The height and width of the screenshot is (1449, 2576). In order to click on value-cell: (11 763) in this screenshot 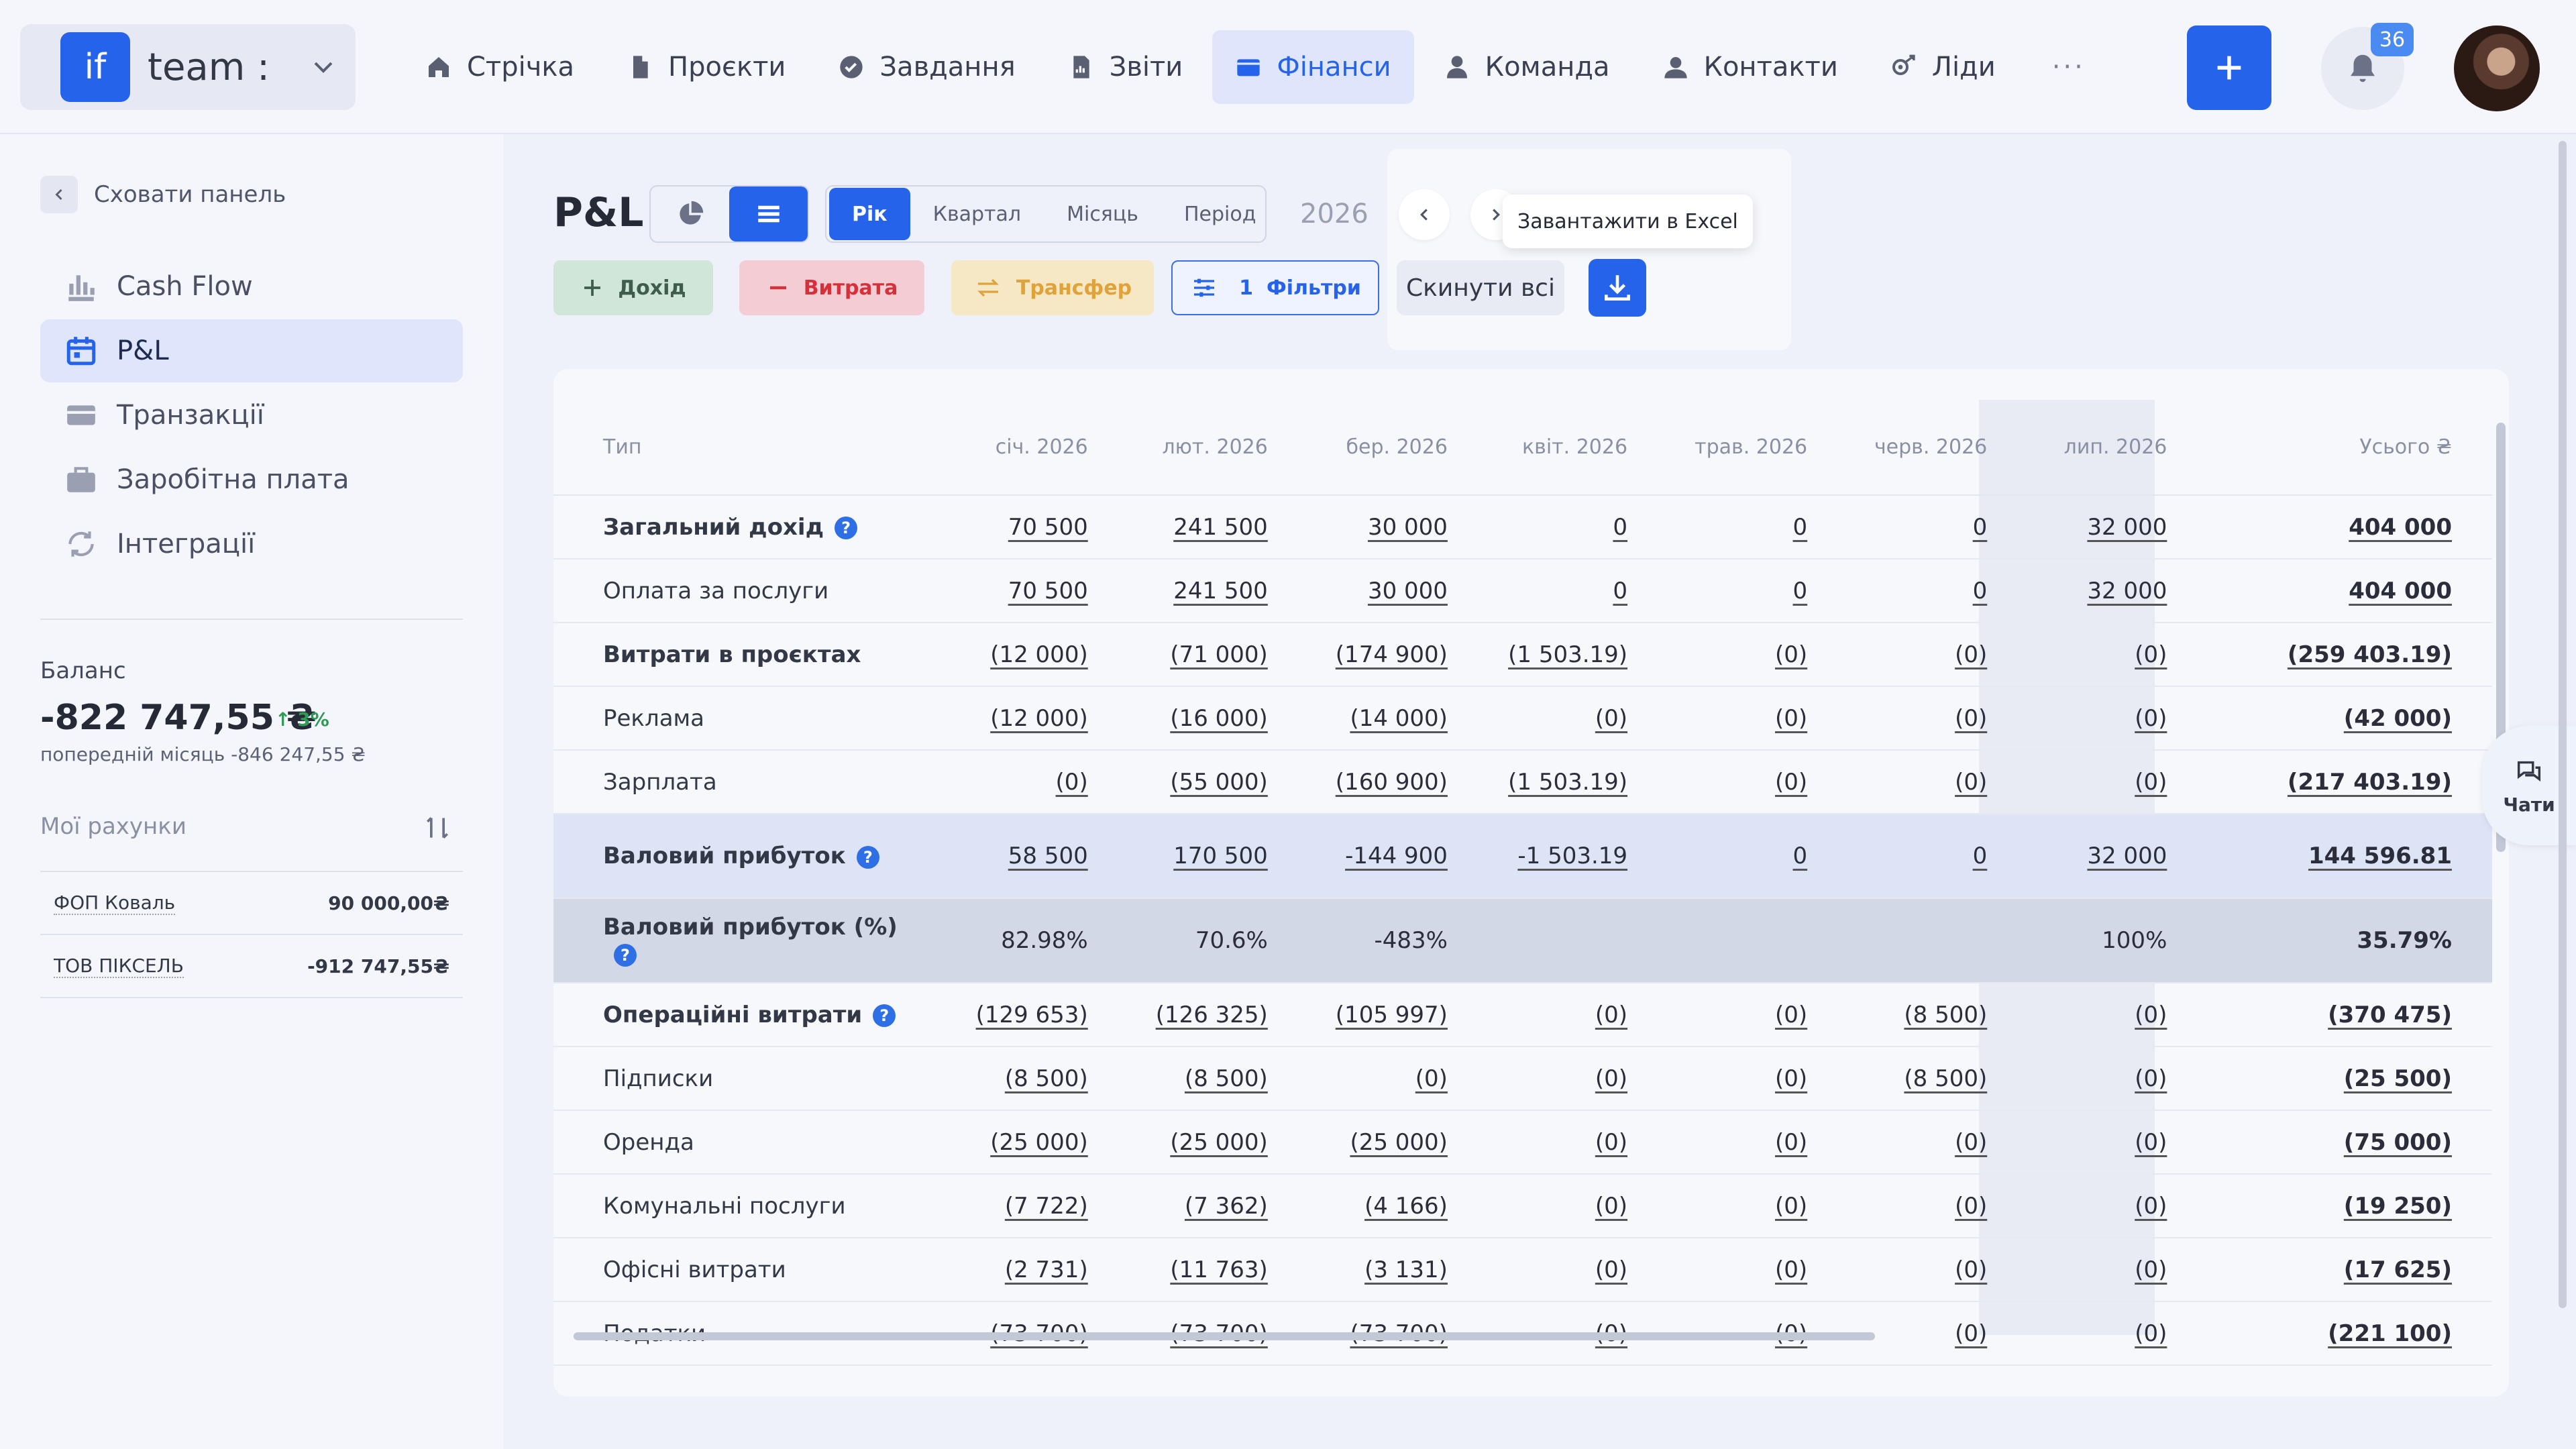, I will do `click(1194, 1270)`.